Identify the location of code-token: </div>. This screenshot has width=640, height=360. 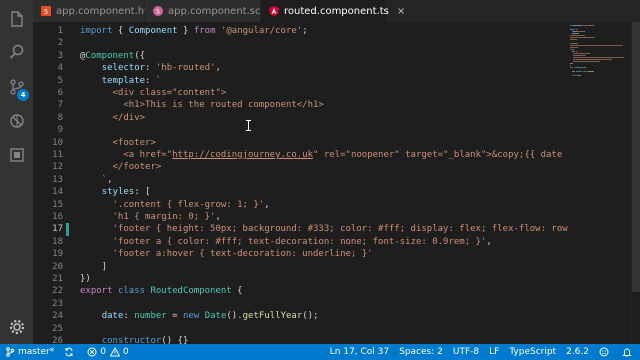
(113, 117).